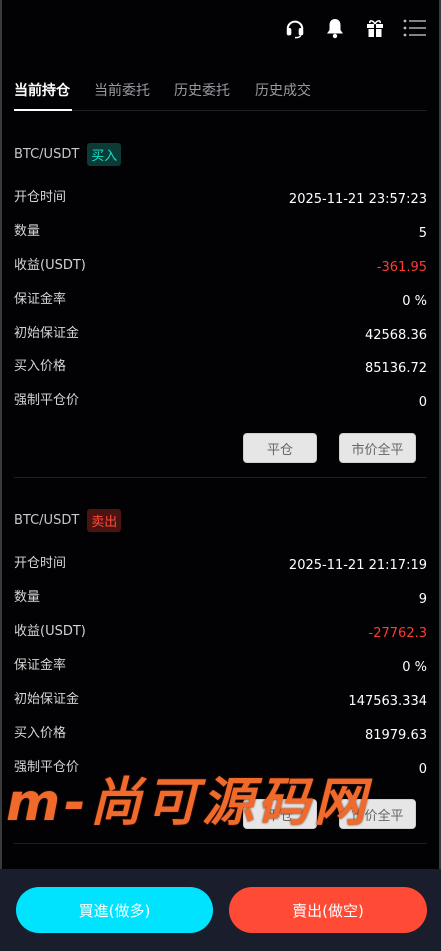 Image resolution: width=441 pixels, height=951 pixels. I want to click on row-open-time: 开仓时间 2025-11-21 23:57:23, so click(220, 197).